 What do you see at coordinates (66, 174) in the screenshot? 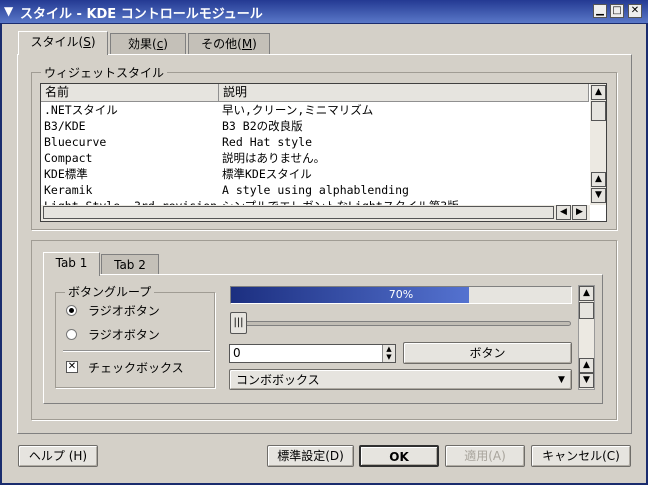
I see `list-item-name: KDE標準` at bounding box center [66, 174].